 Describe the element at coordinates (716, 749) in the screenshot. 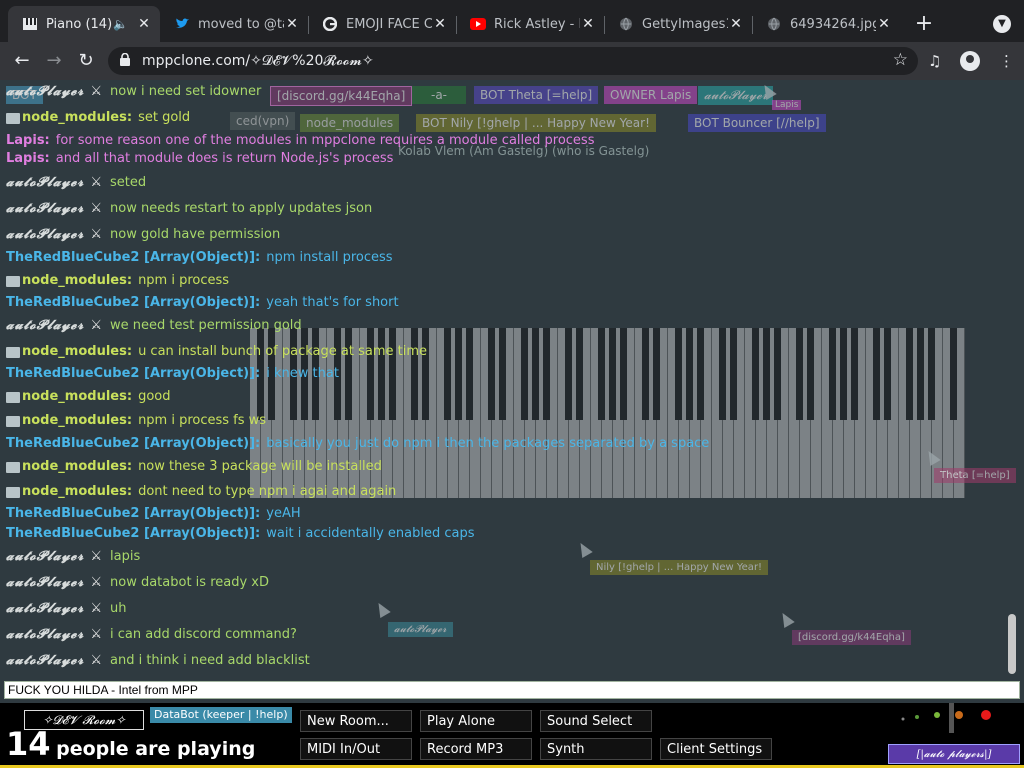

I see `client-settings-button: Client Settings` at that location.